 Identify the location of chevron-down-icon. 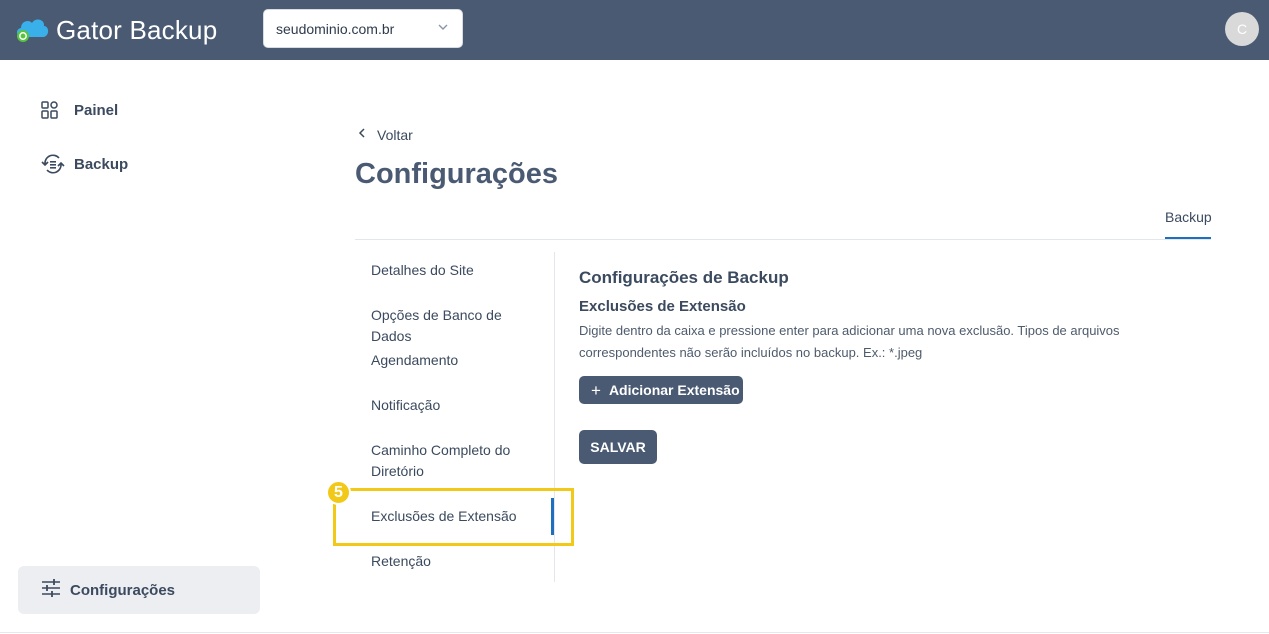
(443, 27).